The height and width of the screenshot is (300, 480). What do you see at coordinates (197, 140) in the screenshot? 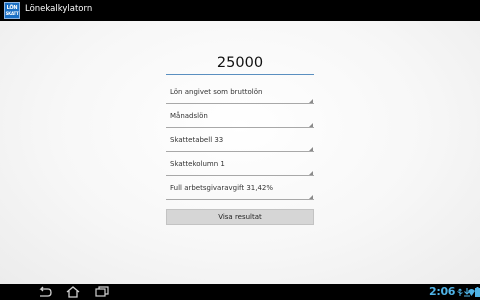
I see `spinner-label: Skattetabell 33` at bounding box center [197, 140].